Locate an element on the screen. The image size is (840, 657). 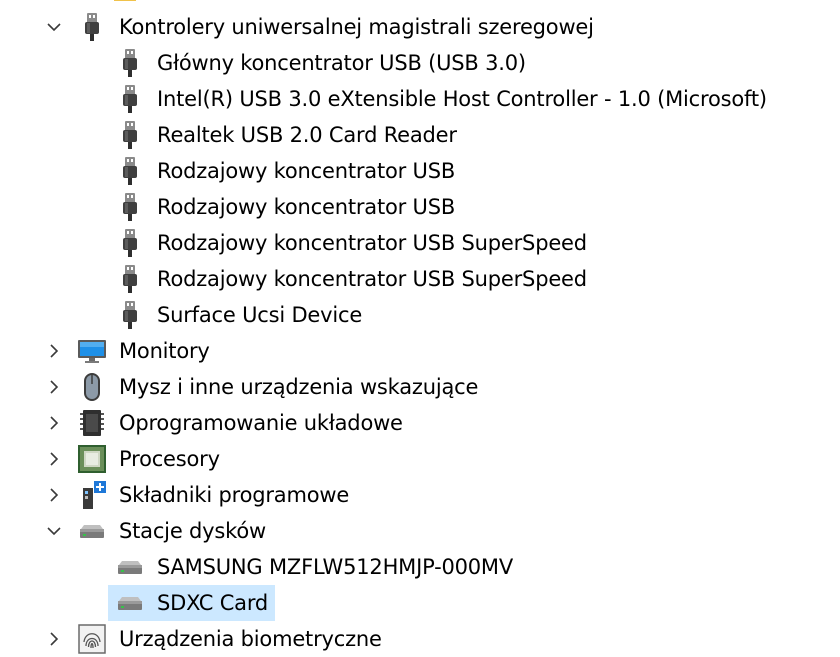
tree-item-label: Procesory is located at coordinates (169, 459).